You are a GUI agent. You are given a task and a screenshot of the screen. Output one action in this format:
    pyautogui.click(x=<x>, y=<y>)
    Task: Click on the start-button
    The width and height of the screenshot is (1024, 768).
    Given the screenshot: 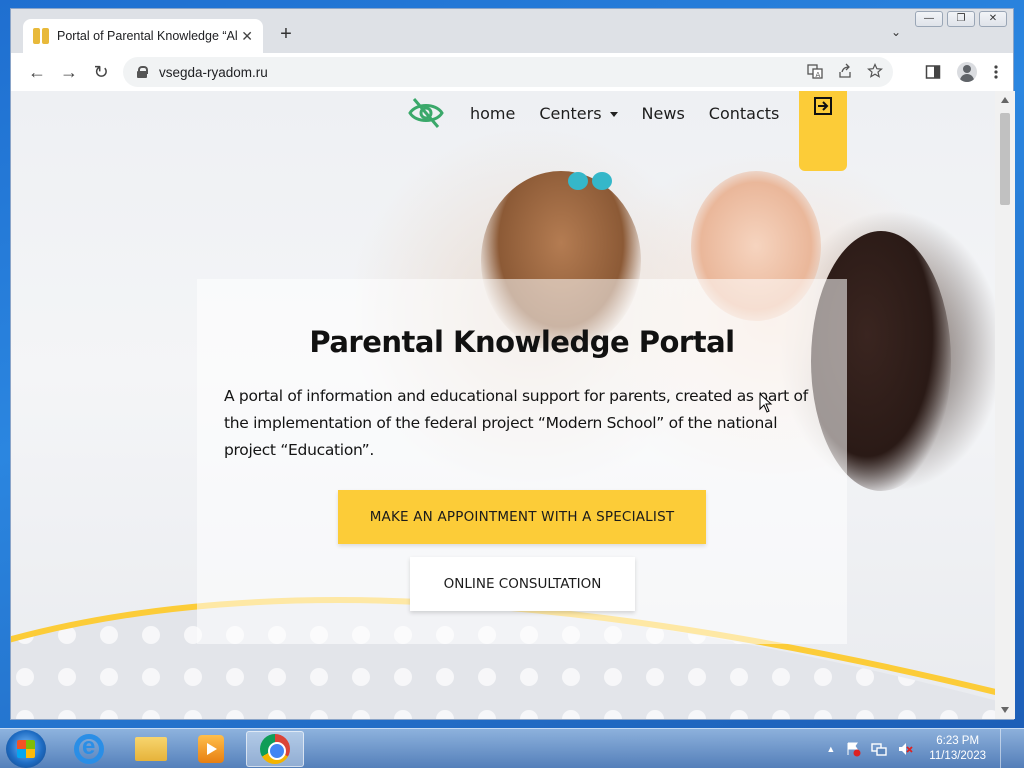 What is the action you would take?
    pyautogui.click(x=26, y=749)
    